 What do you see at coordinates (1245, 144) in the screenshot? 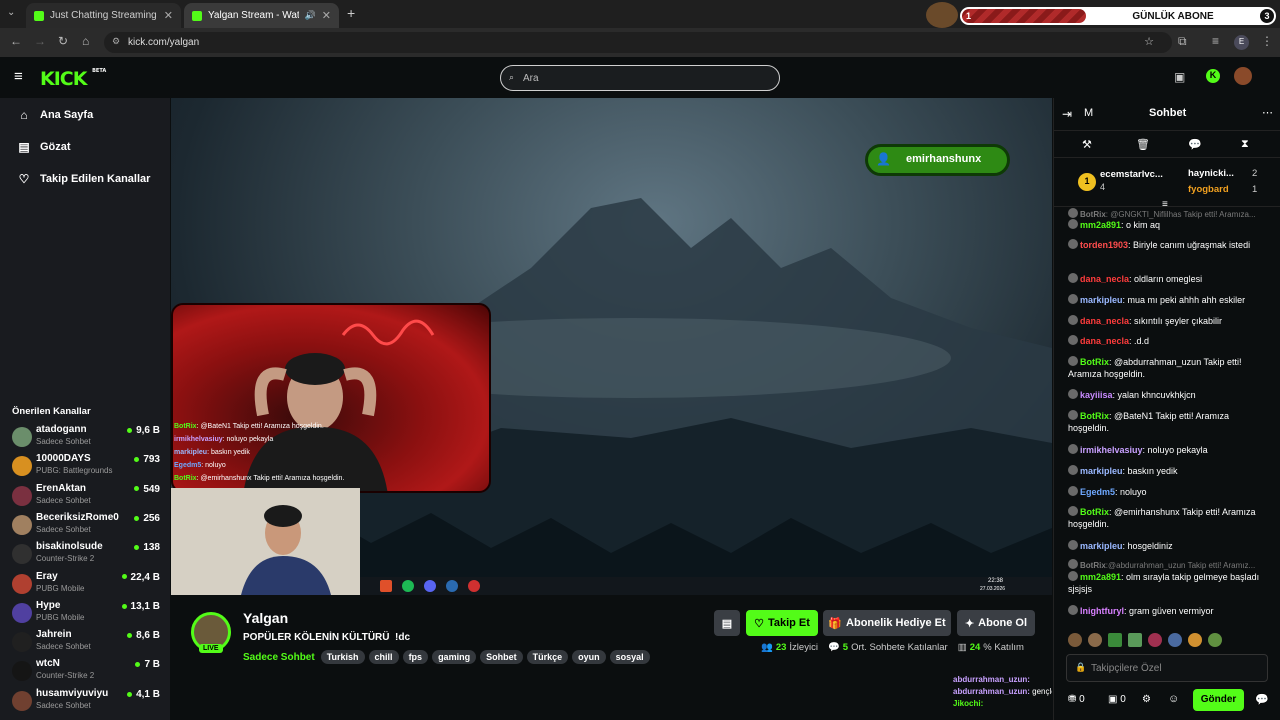
I see `hourglass-icon: ⧗` at bounding box center [1245, 144].